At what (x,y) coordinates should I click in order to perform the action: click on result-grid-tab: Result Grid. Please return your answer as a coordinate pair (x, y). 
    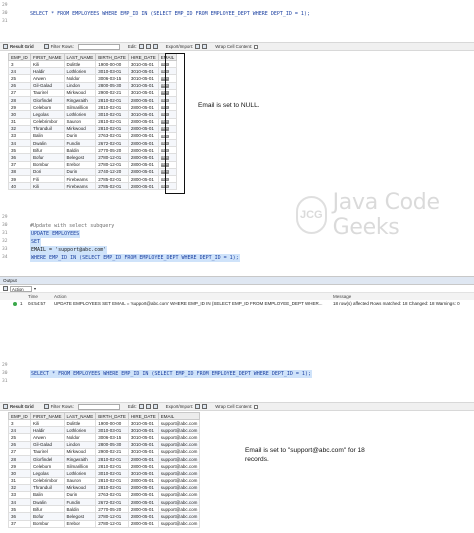
    Looking at the image, I should click on (18, 46).